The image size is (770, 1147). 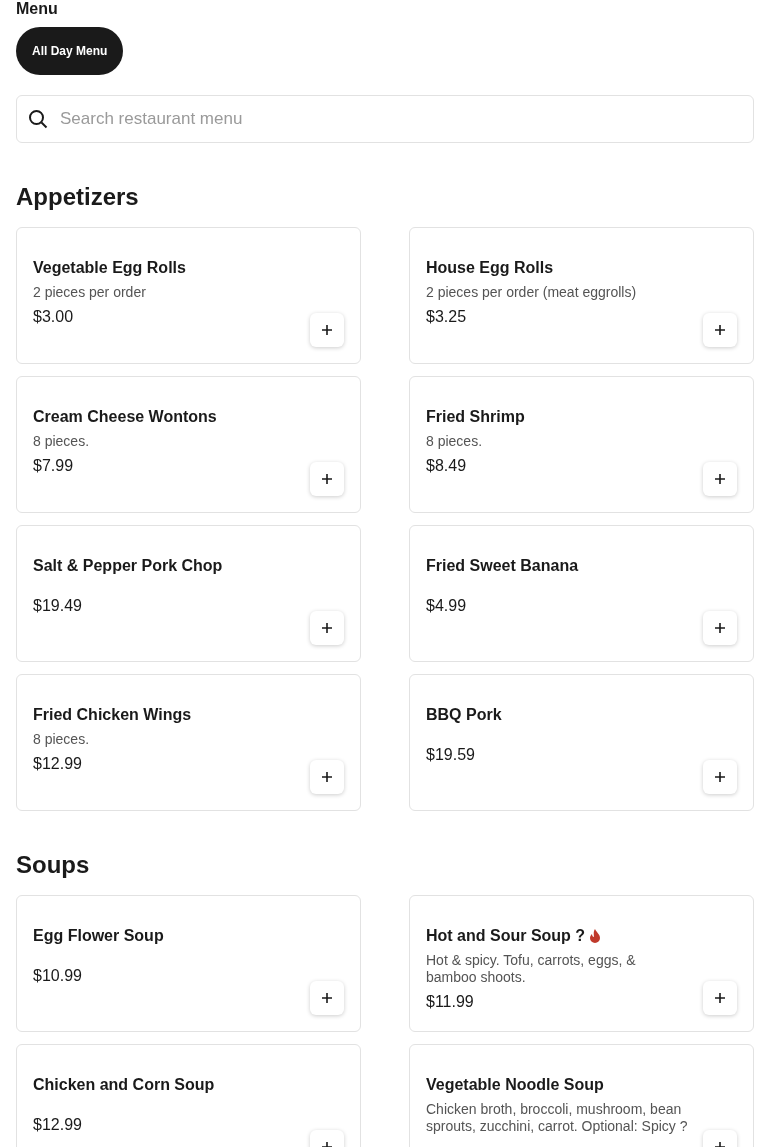 What do you see at coordinates (58, 606) in the screenshot?
I see `item-price: $19.49` at bounding box center [58, 606].